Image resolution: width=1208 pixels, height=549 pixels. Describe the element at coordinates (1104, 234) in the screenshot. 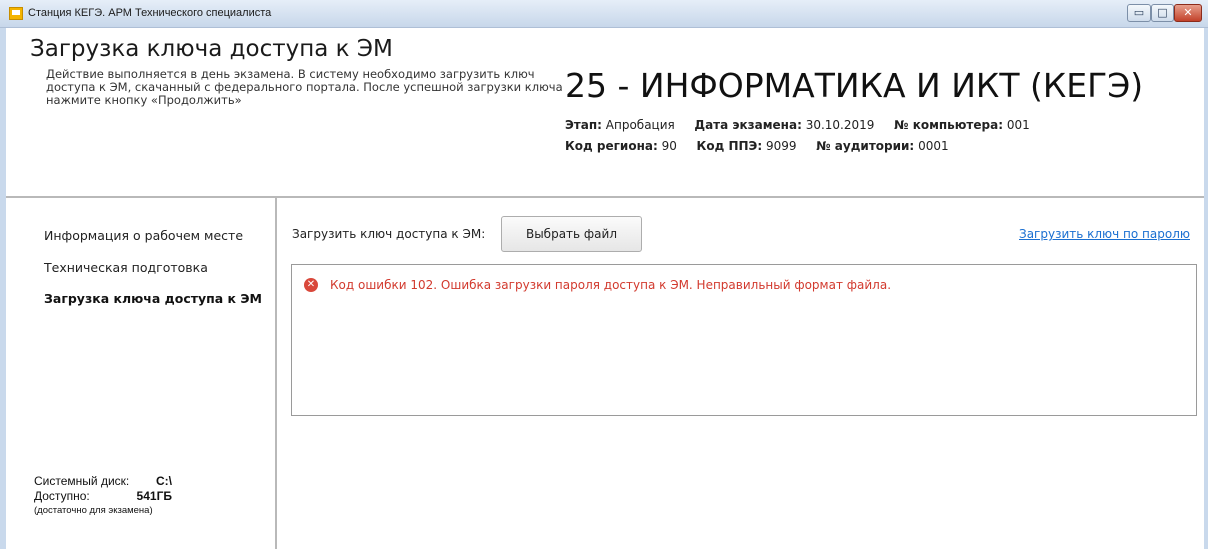

I see `load-key-by-password-link: Загрузить ключ по паролю` at that location.